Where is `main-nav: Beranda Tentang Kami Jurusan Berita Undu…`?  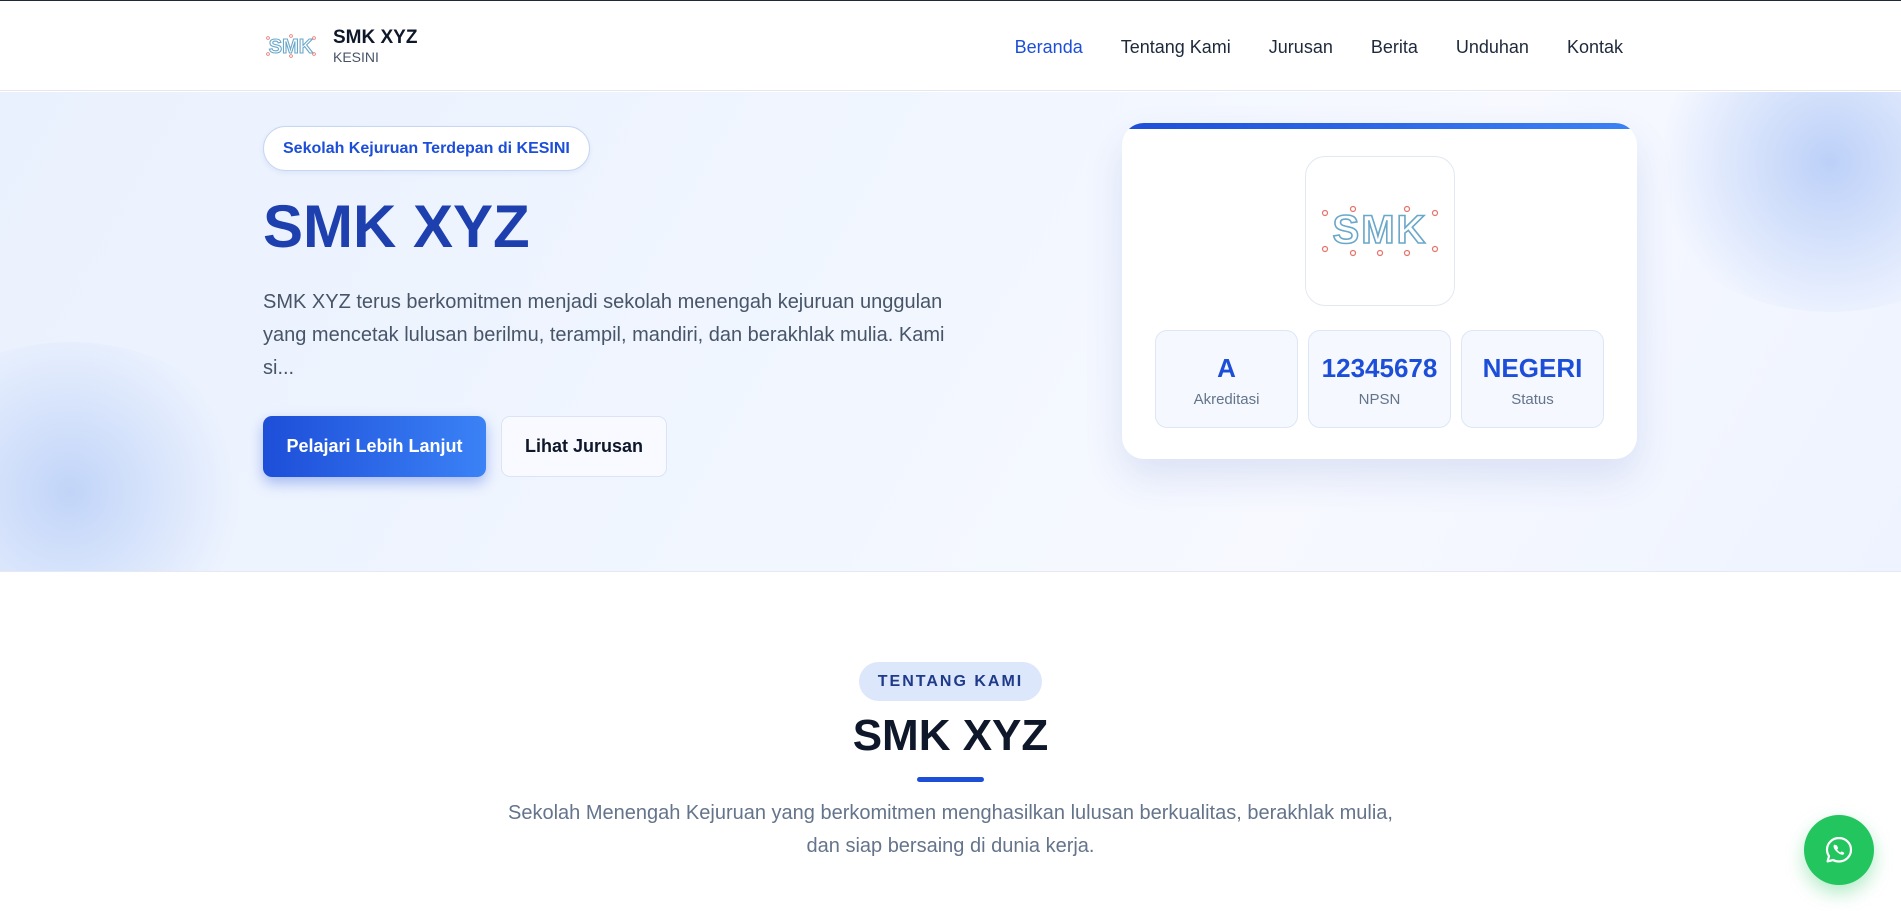 main-nav: Beranda Tentang Kami Jurusan Berita Undu… is located at coordinates (1300, 47).